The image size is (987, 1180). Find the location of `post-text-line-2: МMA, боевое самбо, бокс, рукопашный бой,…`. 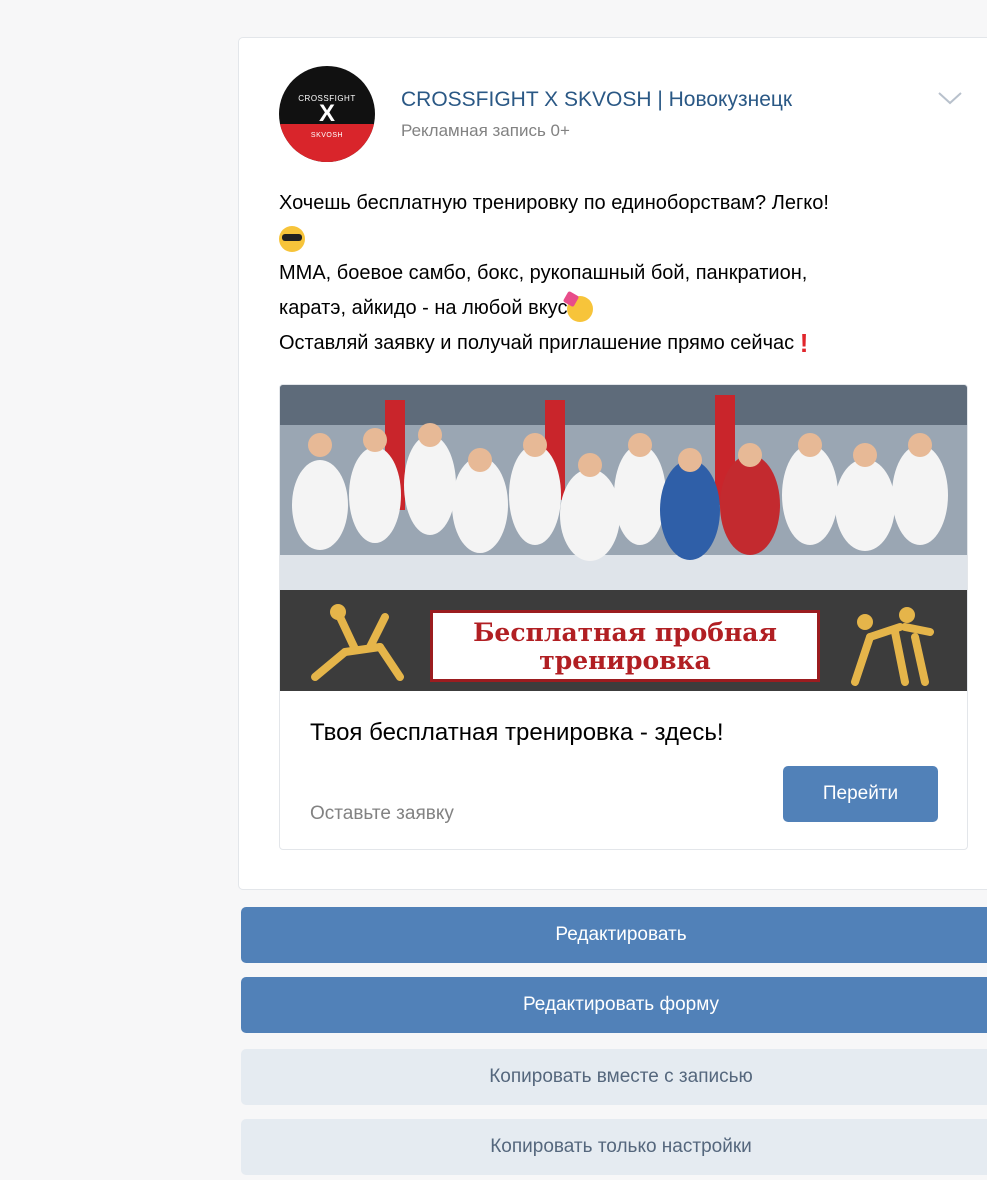

post-text-line-2: МMA, боевое самбо, бокс, рукопашный бой,… is located at coordinates (543, 273).